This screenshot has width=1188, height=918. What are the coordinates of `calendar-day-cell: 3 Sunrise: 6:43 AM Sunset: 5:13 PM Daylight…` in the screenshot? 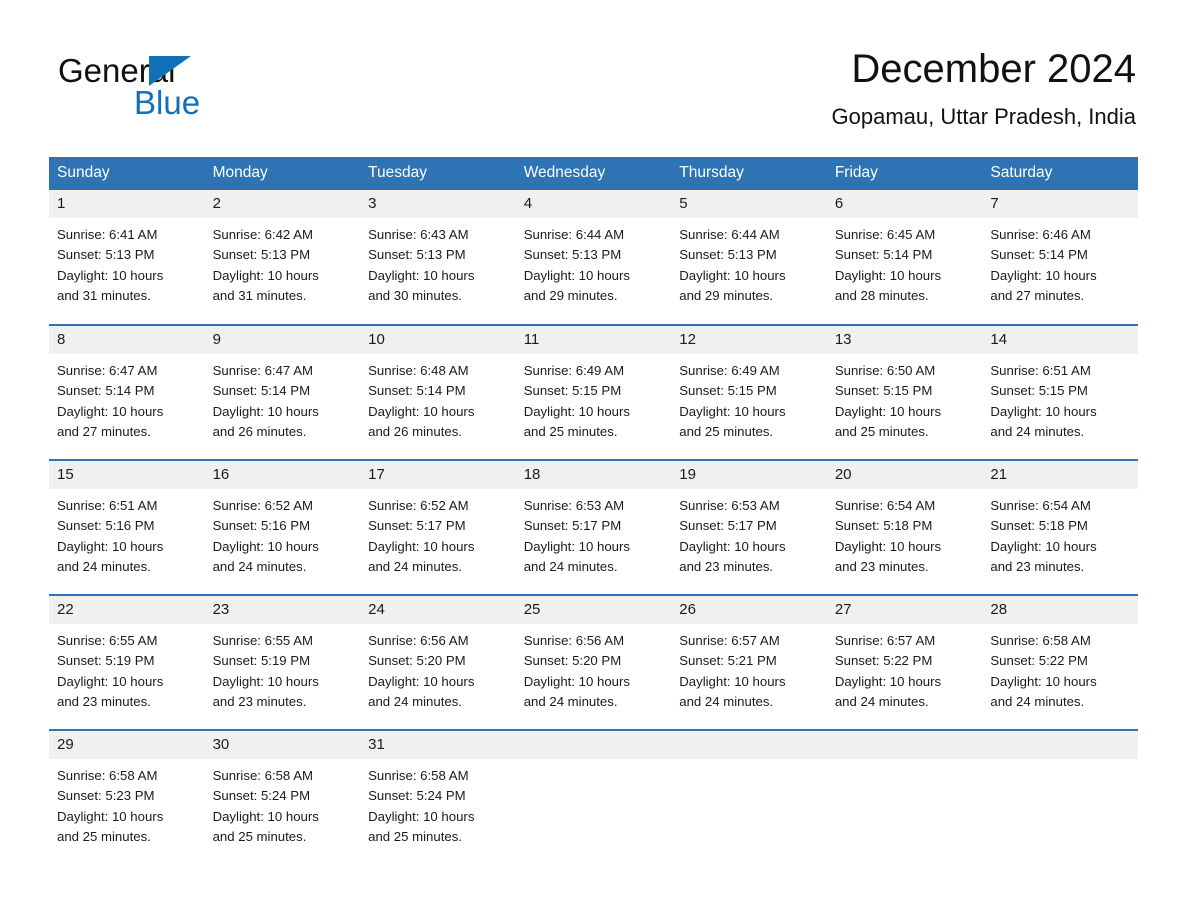 It's located at (438, 257).